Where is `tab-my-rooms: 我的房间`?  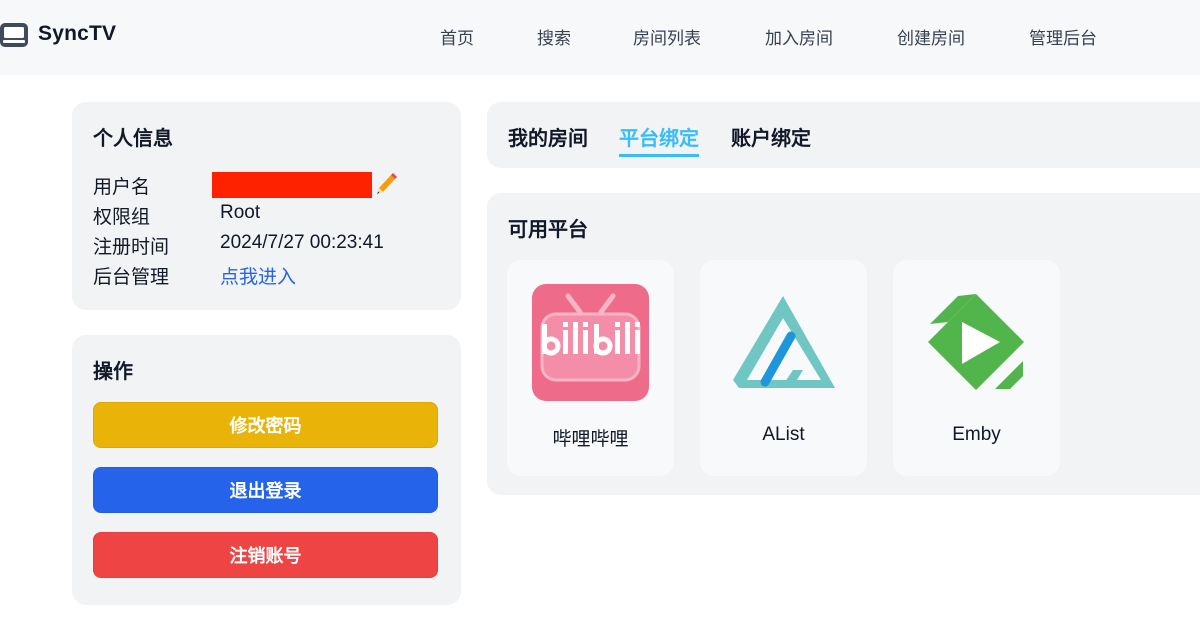 tab-my-rooms: 我的房间 is located at coordinates (548, 138).